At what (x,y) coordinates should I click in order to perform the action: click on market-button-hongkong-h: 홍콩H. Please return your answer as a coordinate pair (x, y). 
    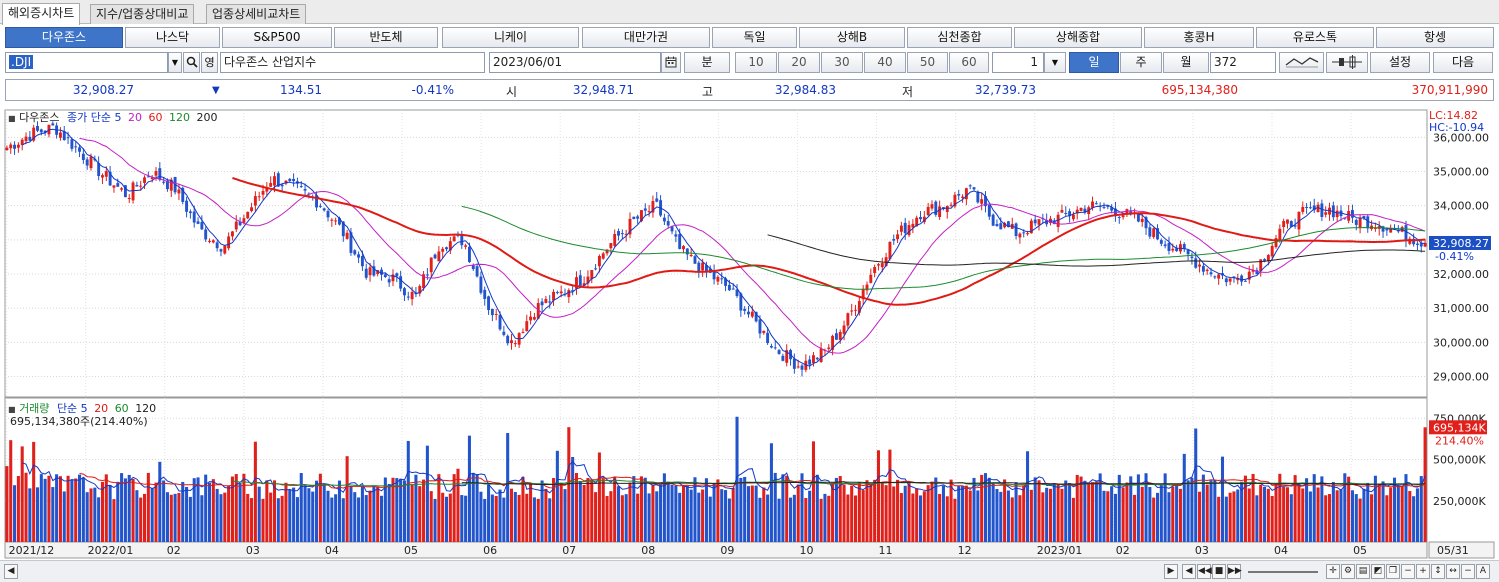
    Looking at the image, I should click on (1199, 37).